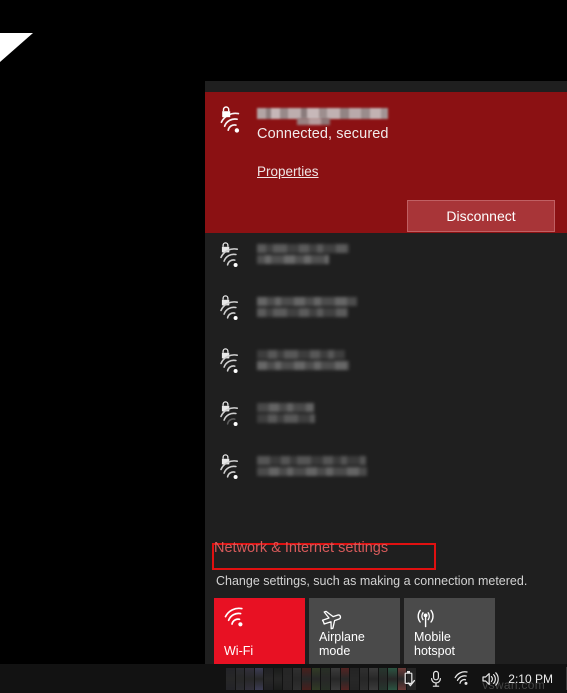 This screenshot has width=567, height=693. What do you see at coordinates (435, 644) in the screenshot?
I see `tile-mobile-hotspot-label: Mobile hotspot` at bounding box center [435, 644].